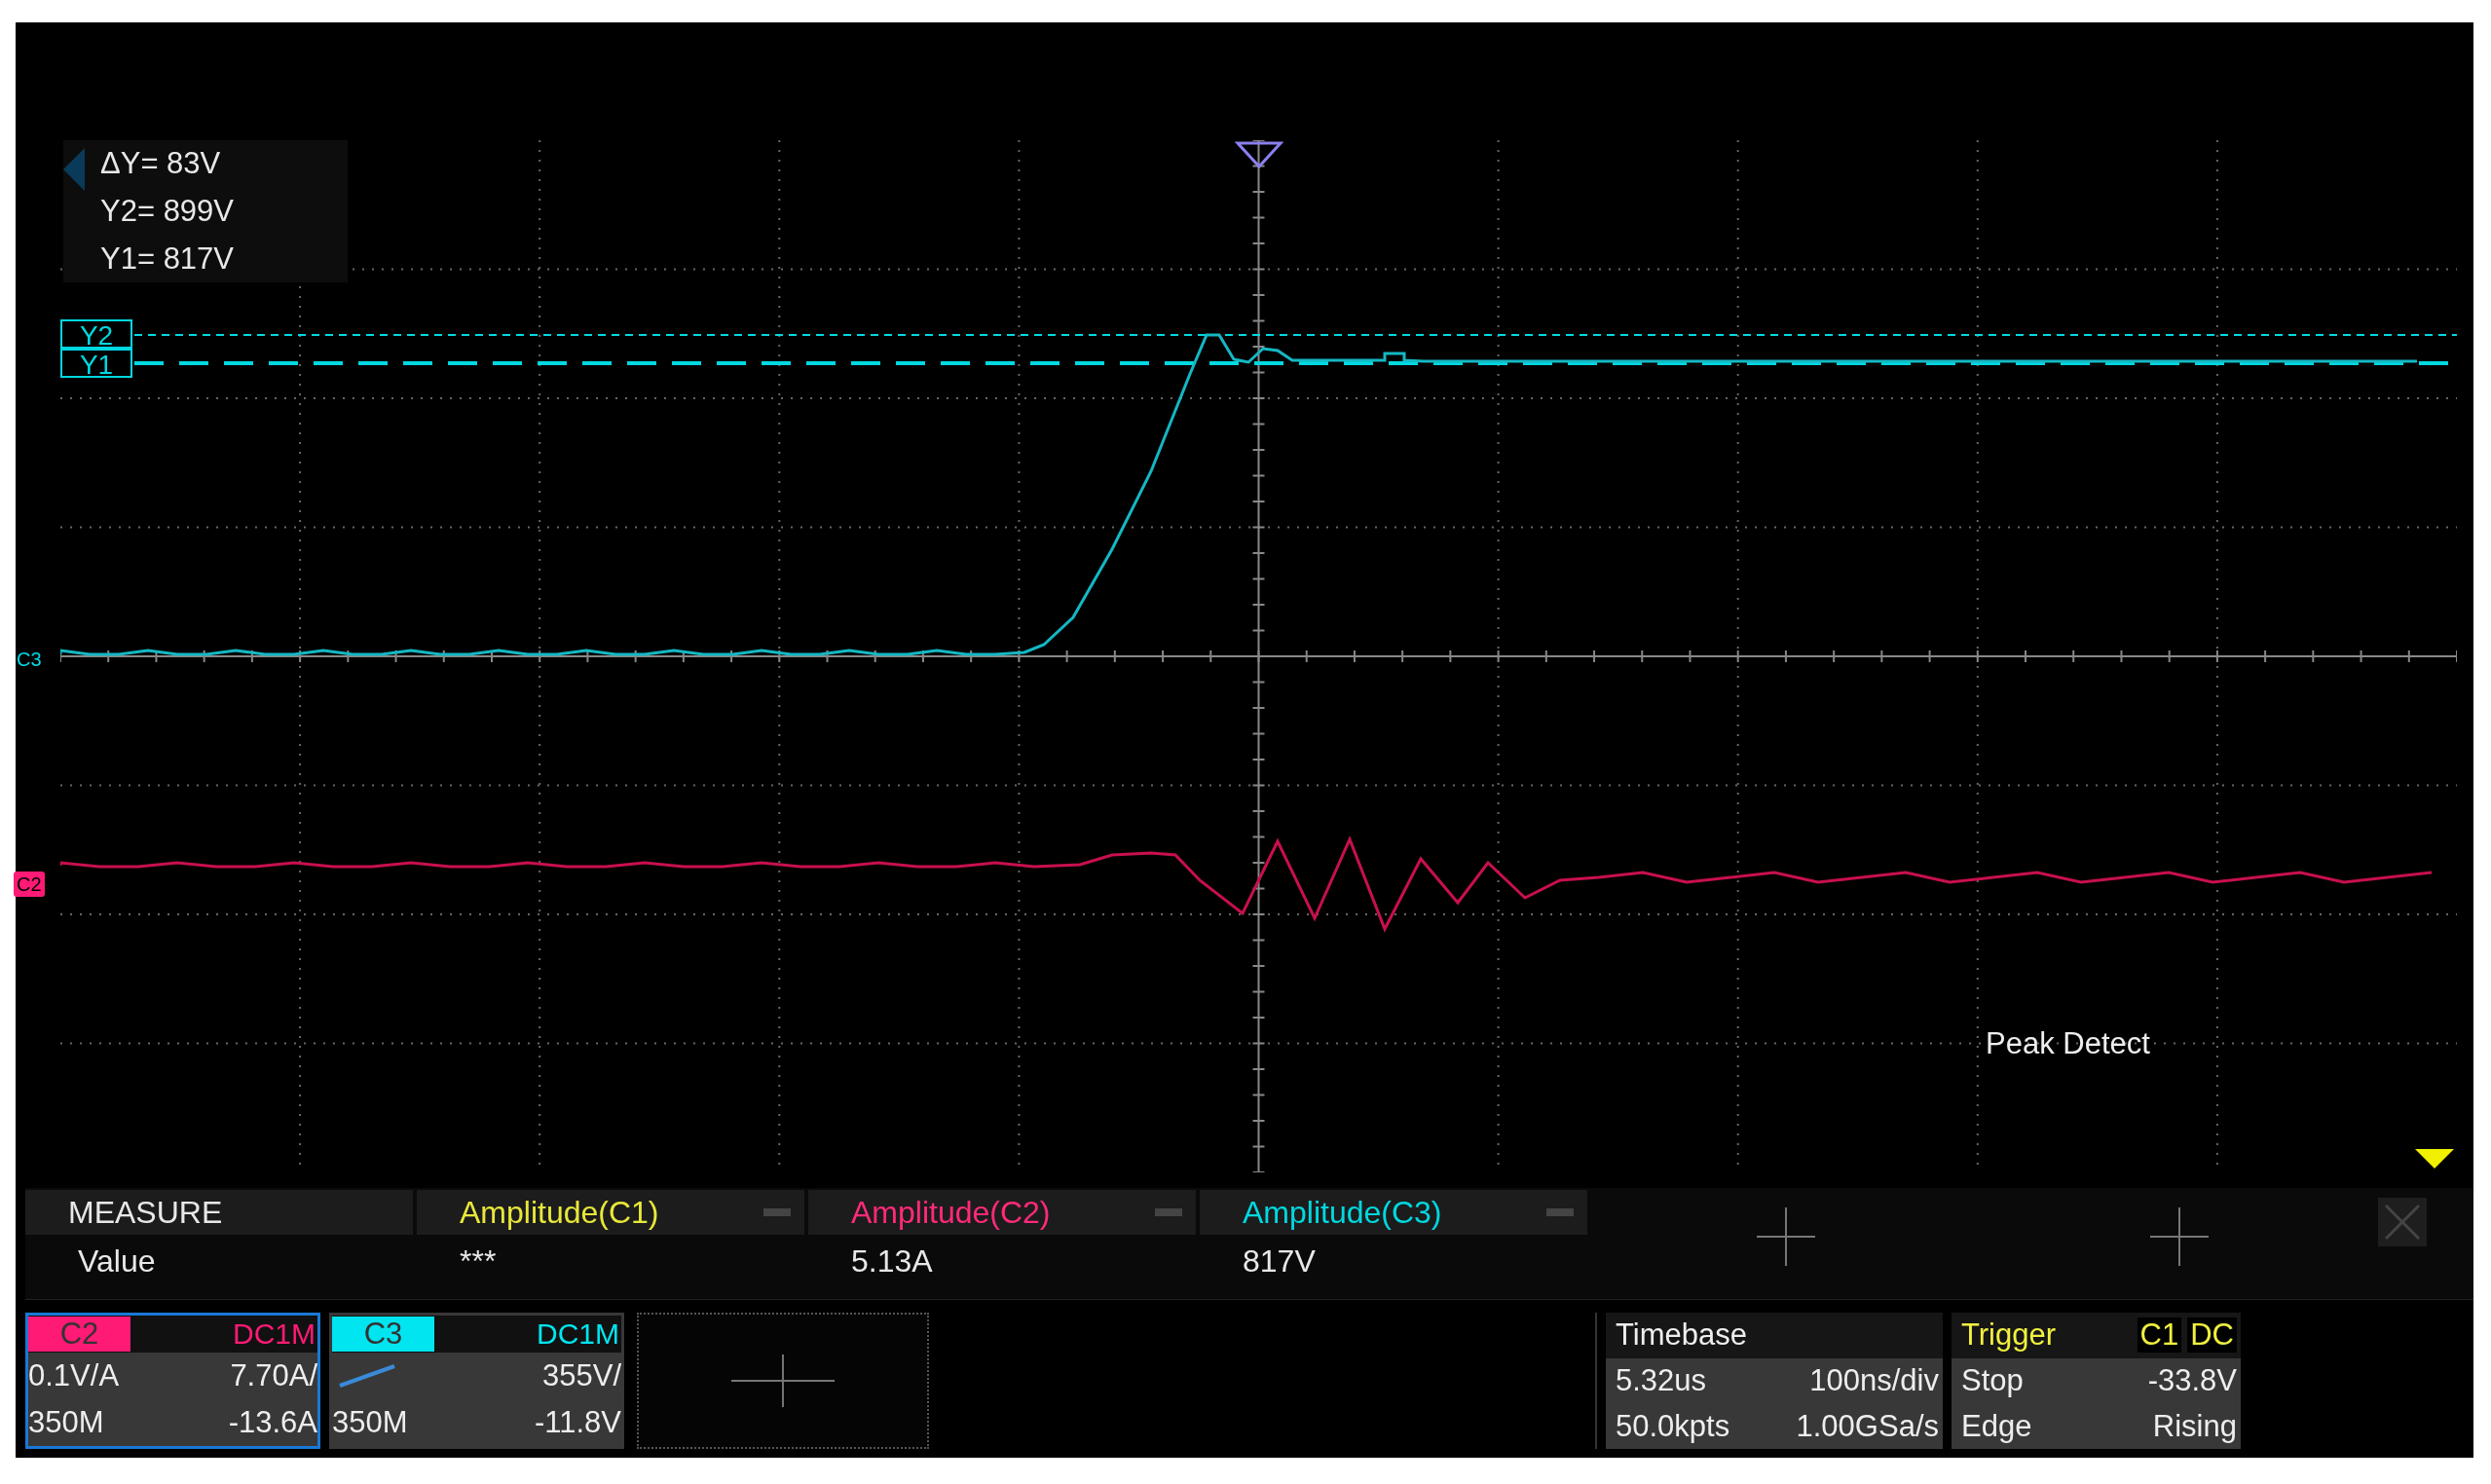 This screenshot has width=2491, height=1484. What do you see at coordinates (1681, 1335) in the screenshot?
I see `timebase-title: Timebase` at bounding box center [1681, 1335].